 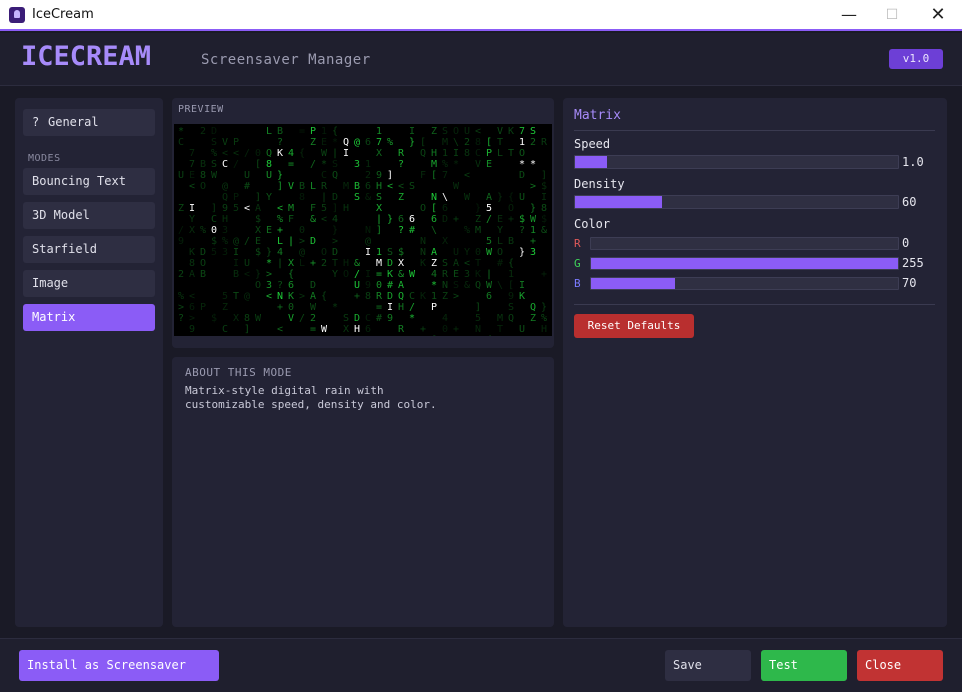 What do you see at coordinates (17, 15) in the screenshot?
I see `app-icon` at bounding box center [17, 15].